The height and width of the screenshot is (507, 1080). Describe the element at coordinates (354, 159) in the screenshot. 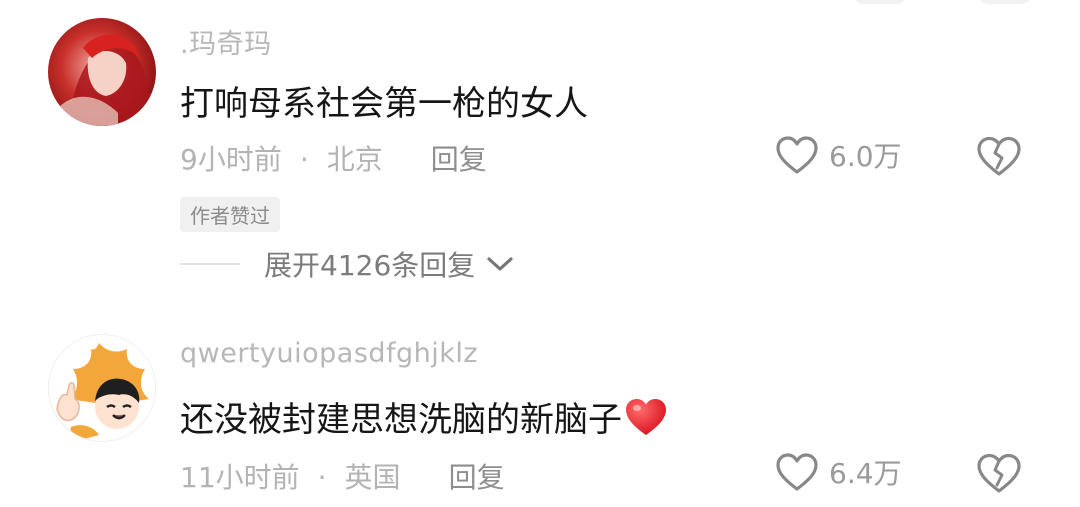

I see `comment-location: 北京` at that location.